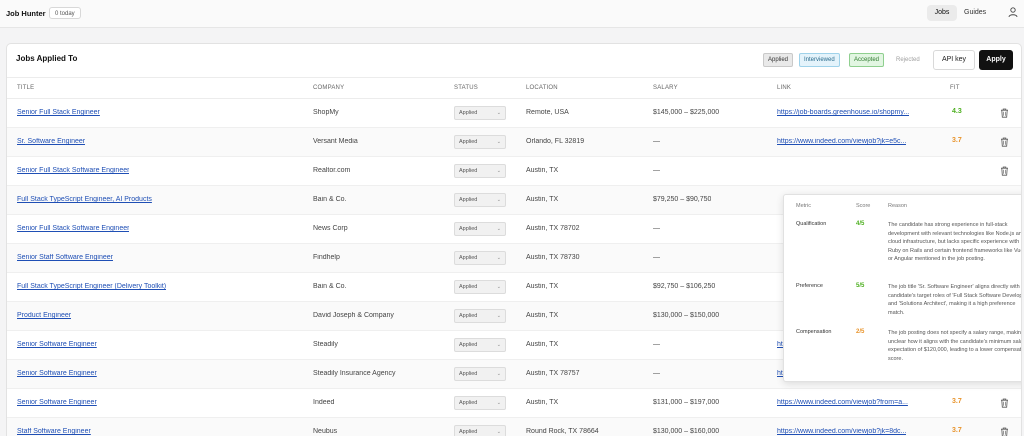  Describe the element at coordinates (665, 88) in the screenshot. I see `column-salary: SALARY` at that location.